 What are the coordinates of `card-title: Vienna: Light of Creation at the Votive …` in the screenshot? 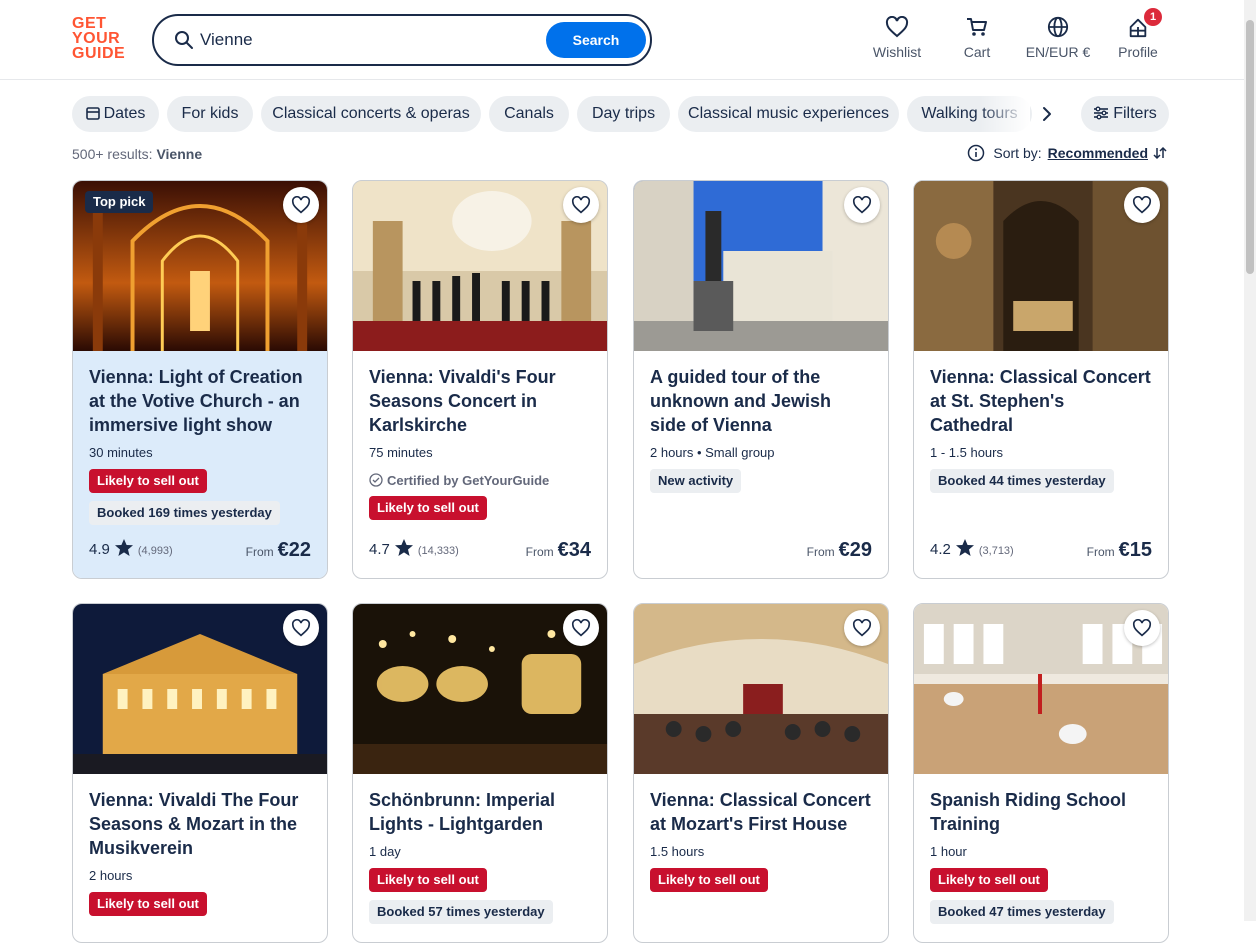 It's located at (200, 401).